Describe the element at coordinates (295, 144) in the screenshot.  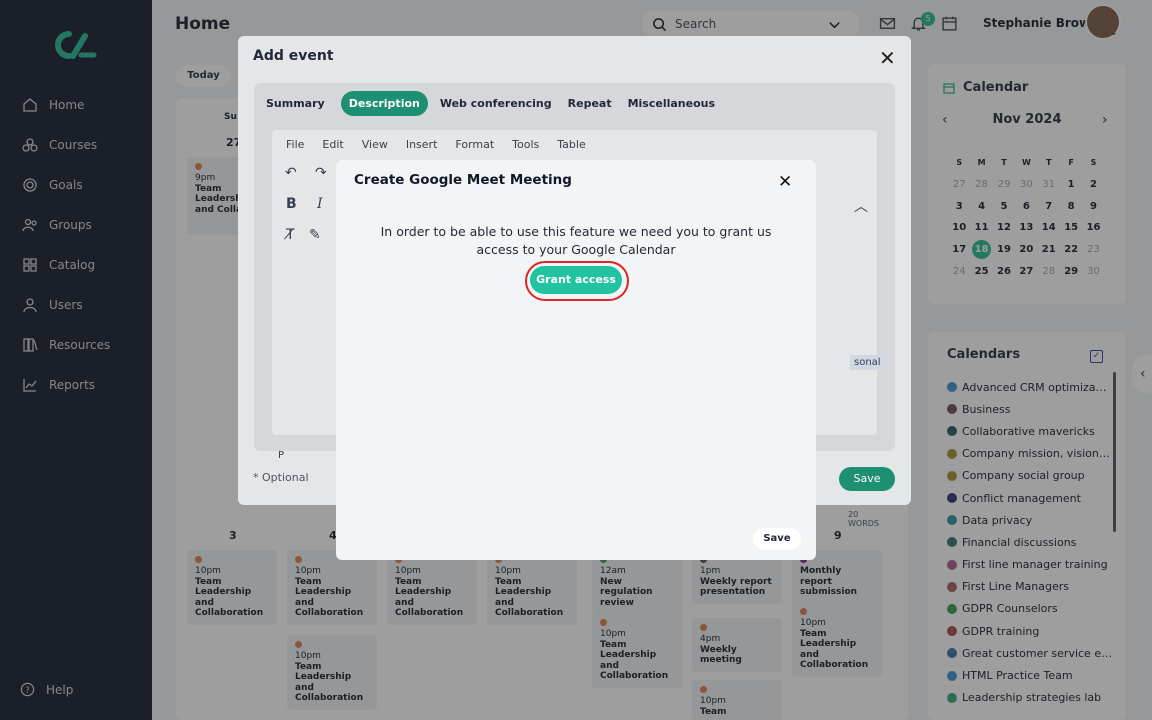
I see `menu-file: File` at that location.